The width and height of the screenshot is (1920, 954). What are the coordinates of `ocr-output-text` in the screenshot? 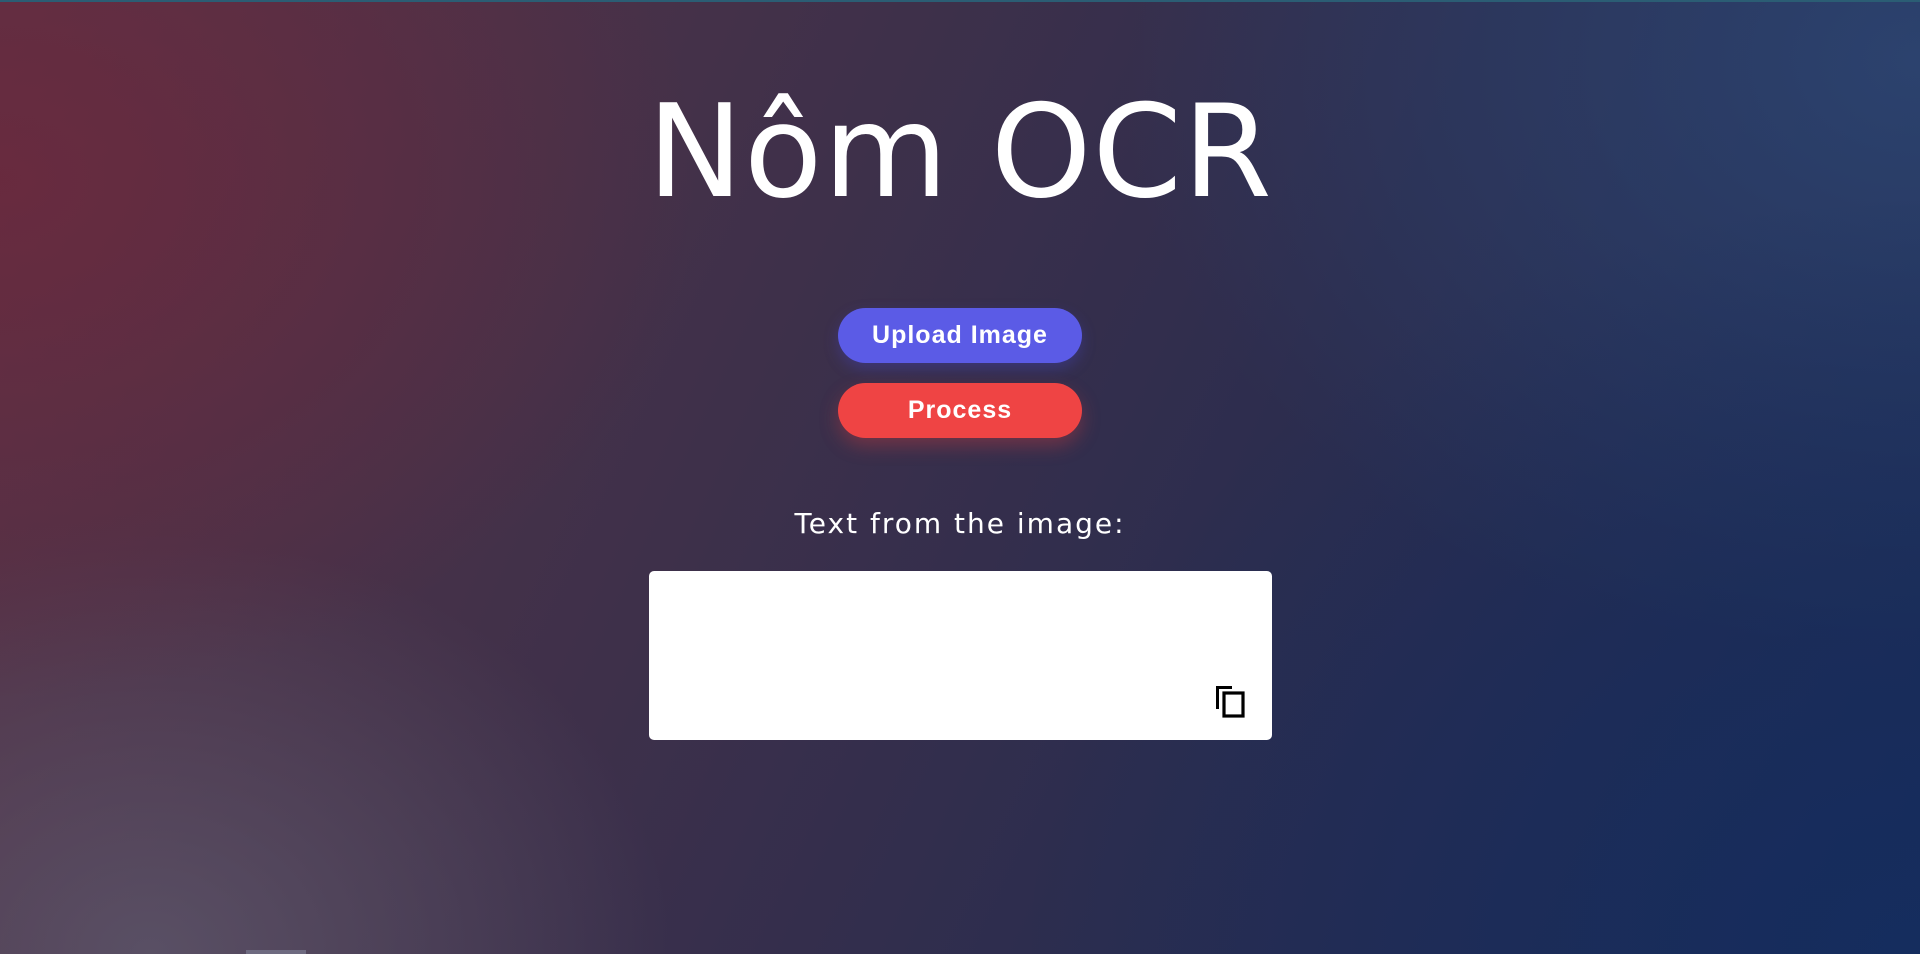 It's located at (941, 655).